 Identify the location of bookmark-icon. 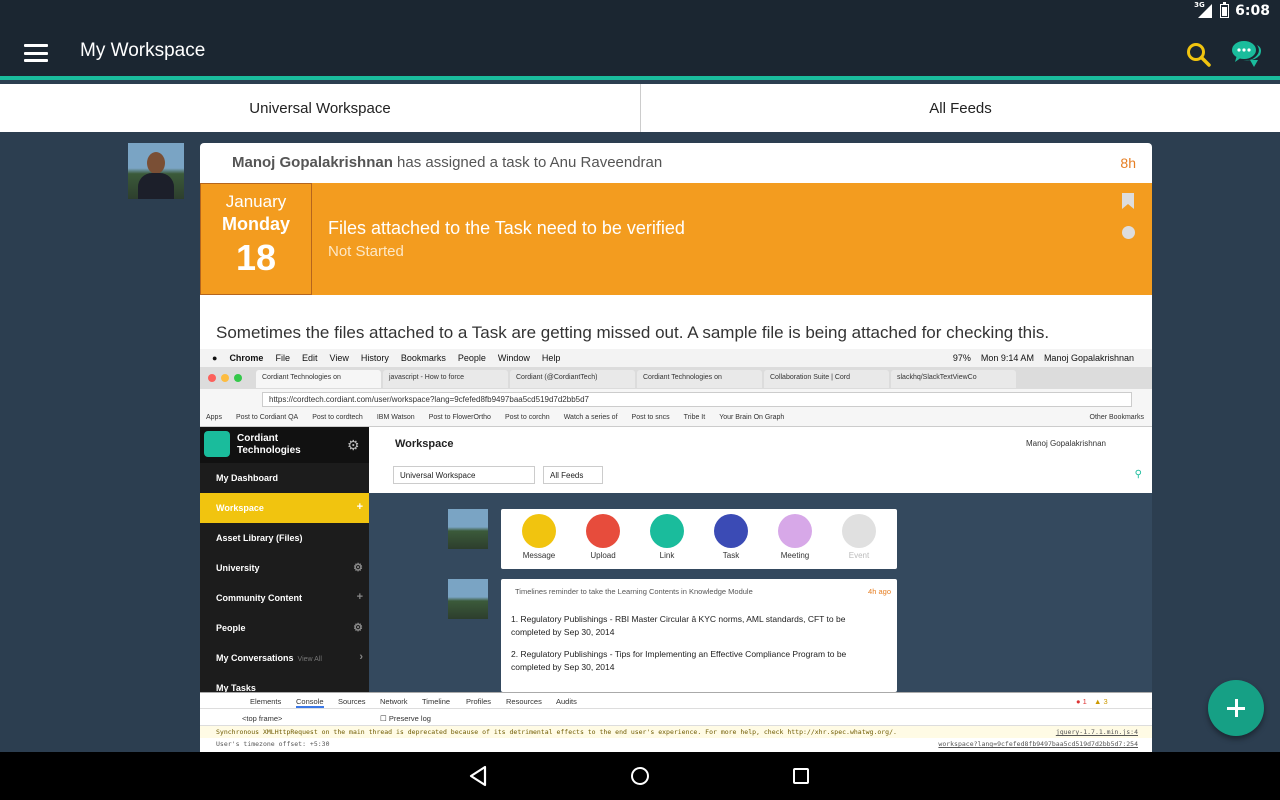
(1128, 201).